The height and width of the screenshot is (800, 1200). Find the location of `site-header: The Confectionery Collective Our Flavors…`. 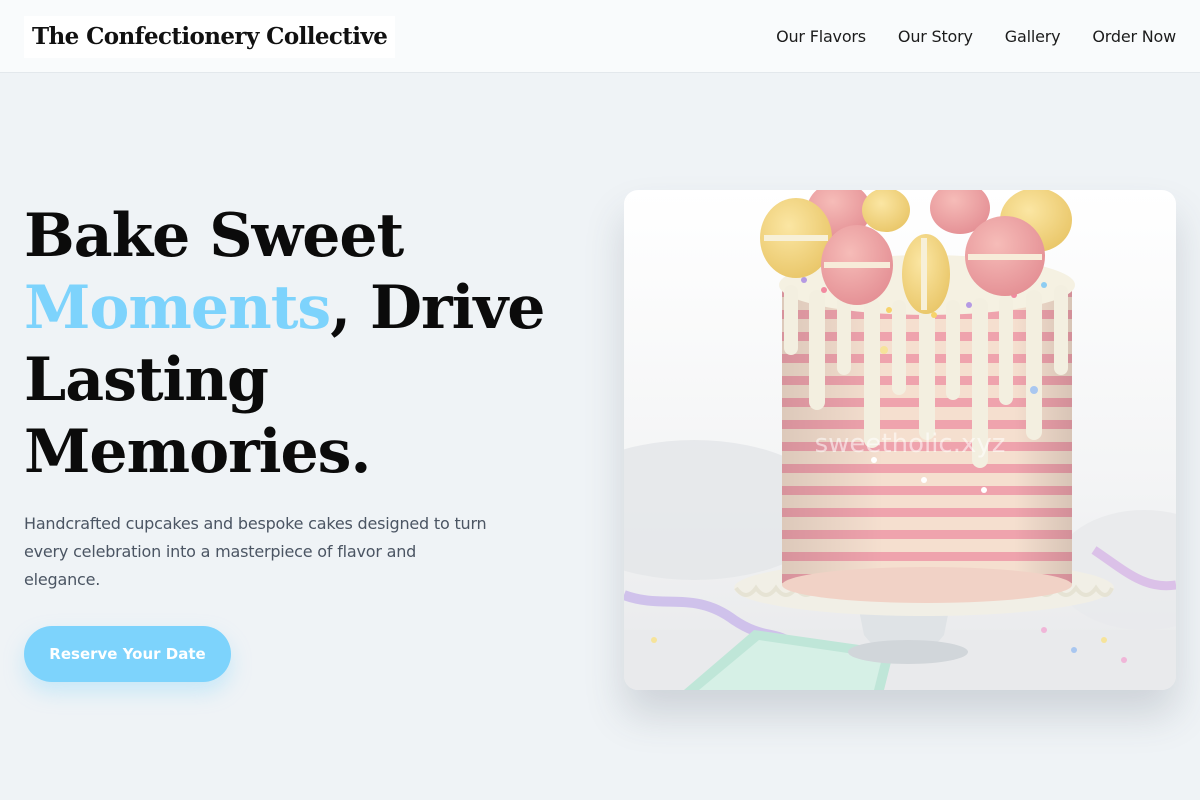

site-header: The Confectionery Collective Our Flavors… is located at coordinates (600, 36).